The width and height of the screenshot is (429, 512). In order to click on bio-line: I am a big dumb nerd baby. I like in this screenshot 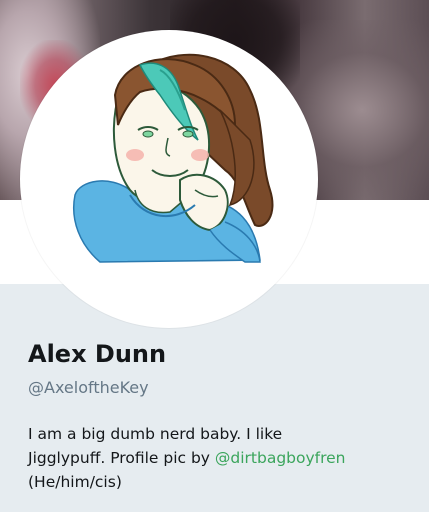, I will do `click(155, 434)`.